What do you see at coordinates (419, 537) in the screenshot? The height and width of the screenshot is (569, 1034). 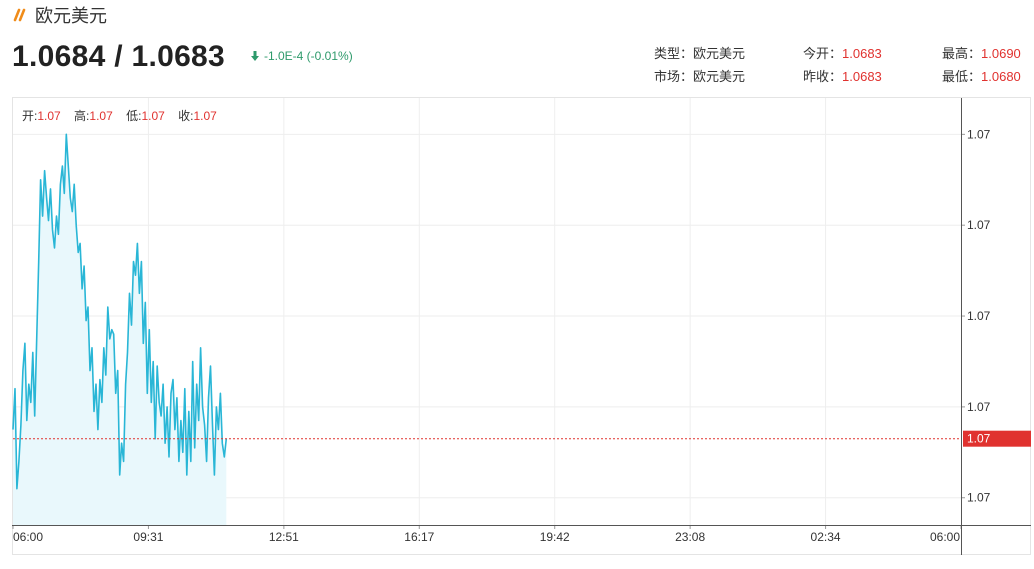 I see `x-tick-label: 16:17` at bounding box center [419, 537].